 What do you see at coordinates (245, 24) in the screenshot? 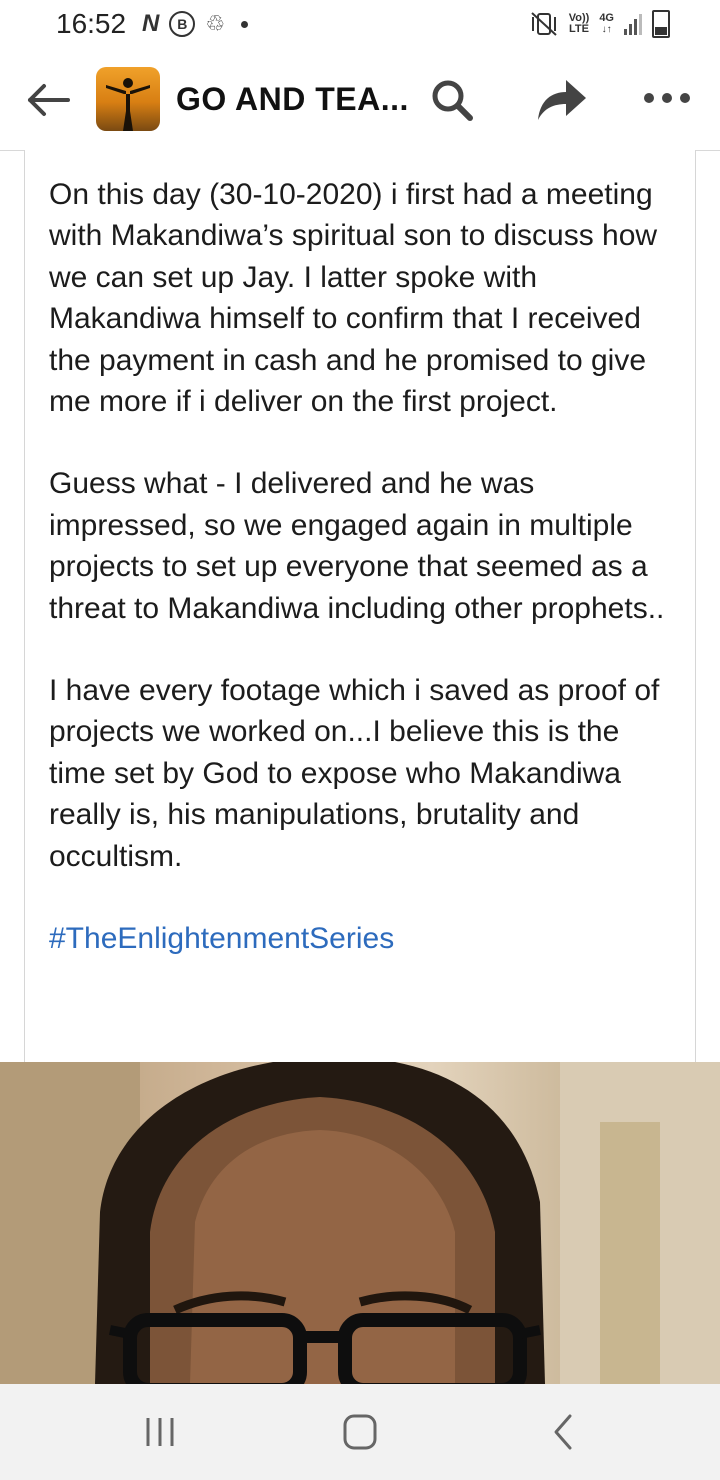
I see `more-notifications-dot` at bounding box center [245, 24].